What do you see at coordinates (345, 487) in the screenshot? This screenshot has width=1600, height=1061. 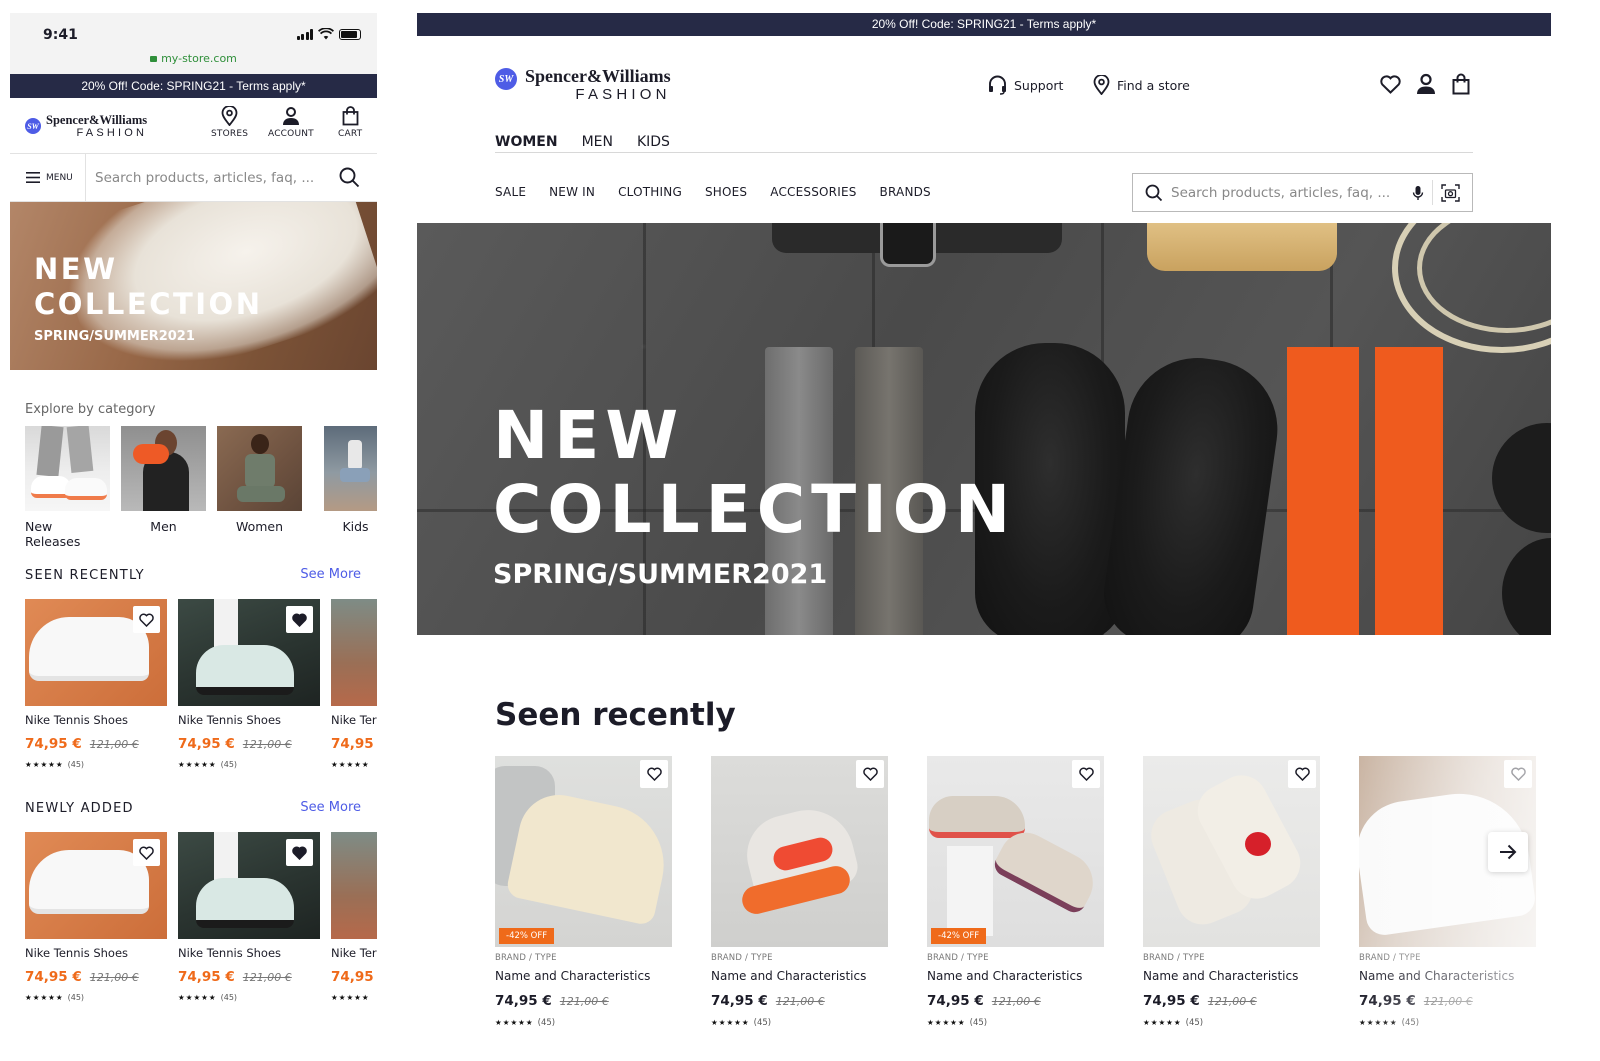 I see `category-kids: Kids` at bounding box center [345, 487].